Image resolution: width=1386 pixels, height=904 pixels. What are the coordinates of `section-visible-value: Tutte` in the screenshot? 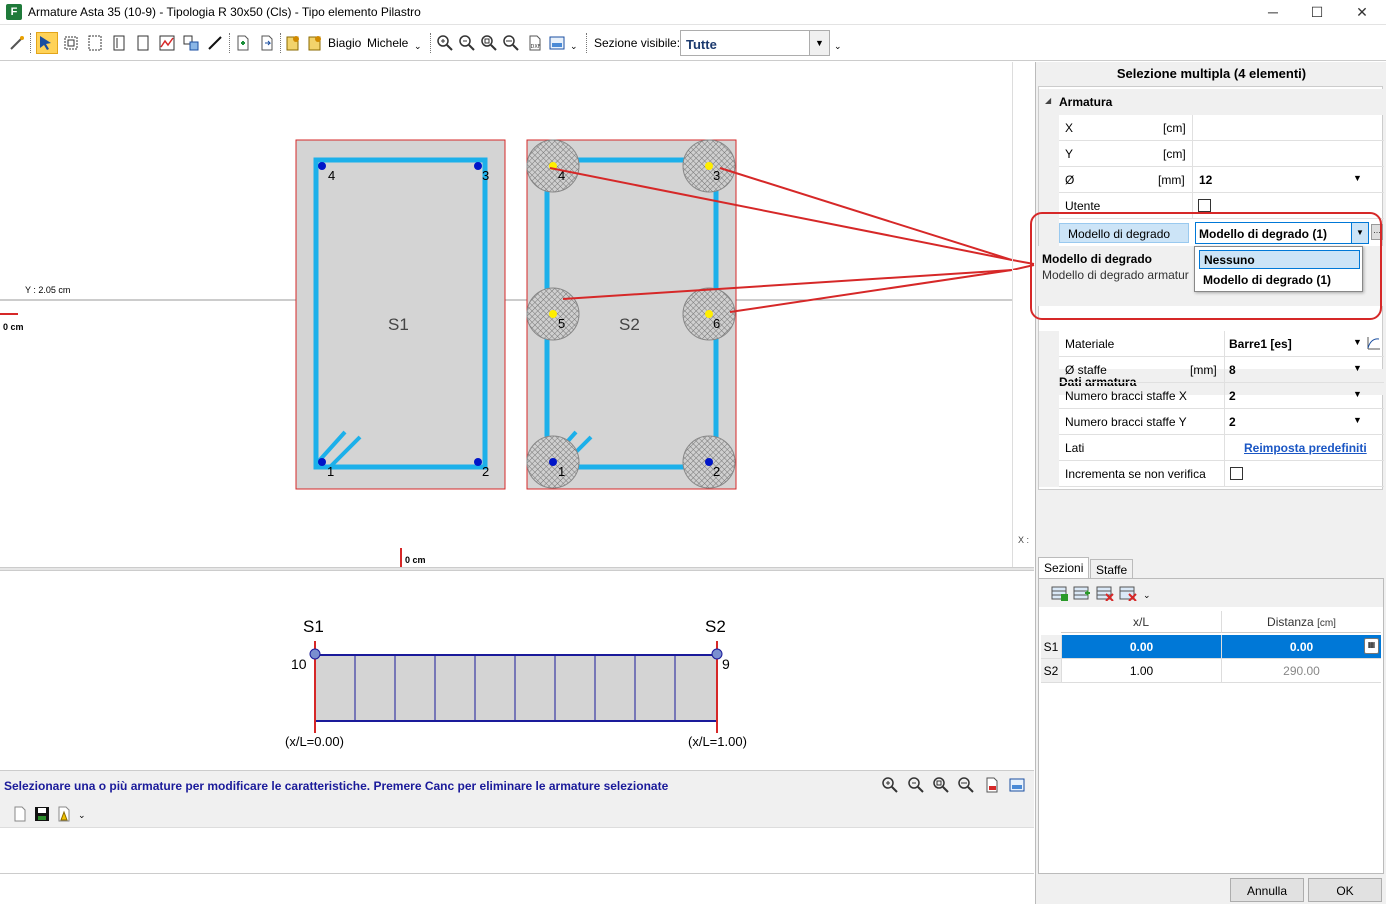 It's located at (701, 44).